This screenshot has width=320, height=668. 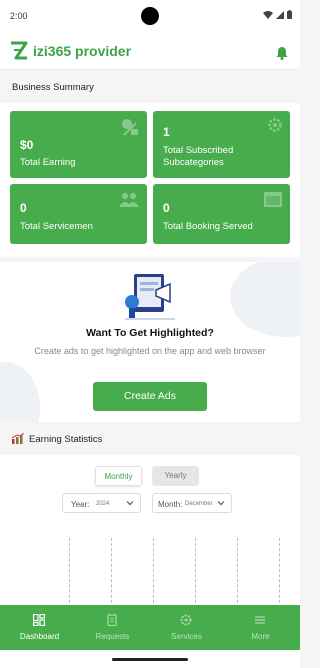 I want to click on dashboard-icon, so click(x=39, y=620).